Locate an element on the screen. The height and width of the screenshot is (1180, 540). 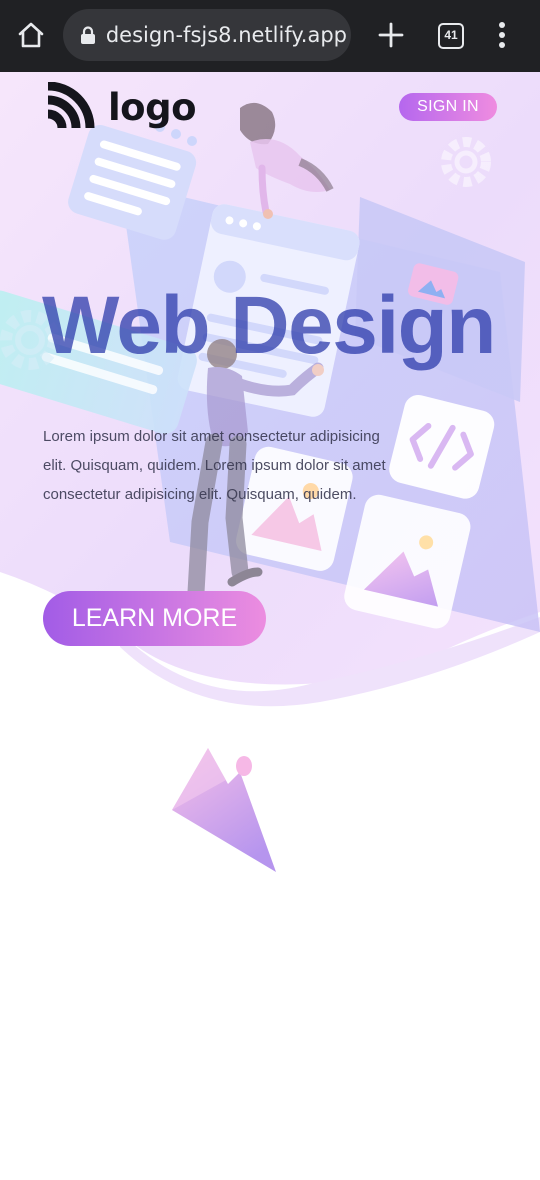
address-bar: design-fsjs8.netlify.app is located at coordinates (207, 35).